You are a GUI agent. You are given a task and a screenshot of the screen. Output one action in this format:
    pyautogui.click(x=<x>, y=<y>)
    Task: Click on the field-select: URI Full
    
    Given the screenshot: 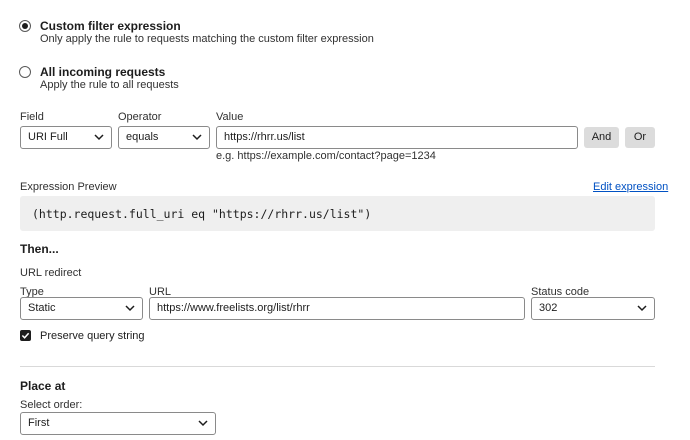 What is the action you would take?
    pyautogui.click(x=66, y=137)
    